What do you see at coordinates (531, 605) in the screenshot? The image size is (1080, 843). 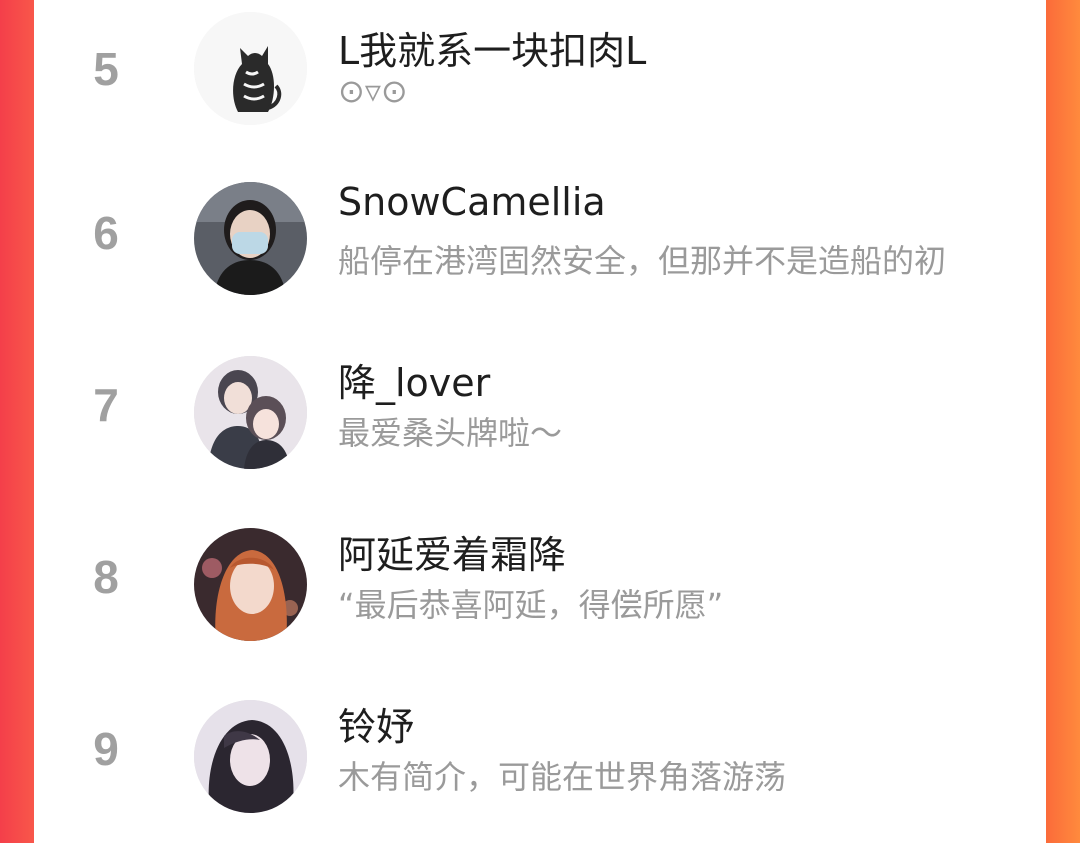 I see `user-bio: “最后恭喜阿延，得偿所愿”` at bounding box center [531, 605].